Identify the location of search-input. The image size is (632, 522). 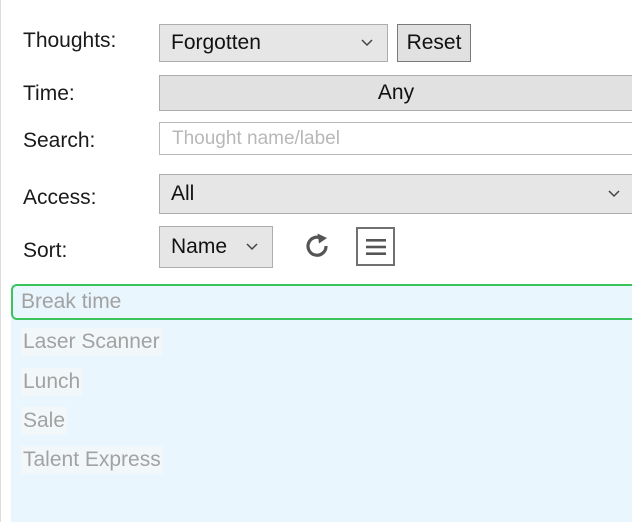
(395, 138).